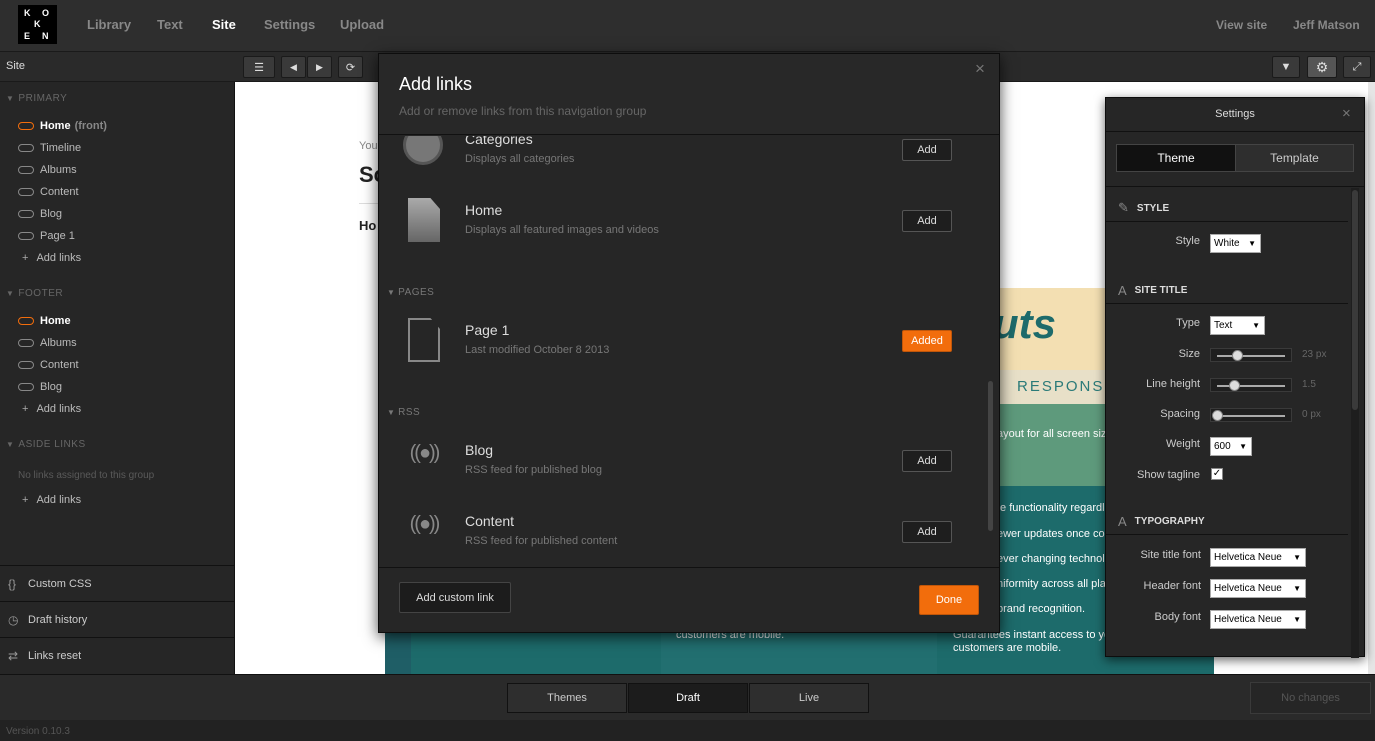  I want to click on header-font-select: Helvetica Neue ▼, so click(1258, 588).